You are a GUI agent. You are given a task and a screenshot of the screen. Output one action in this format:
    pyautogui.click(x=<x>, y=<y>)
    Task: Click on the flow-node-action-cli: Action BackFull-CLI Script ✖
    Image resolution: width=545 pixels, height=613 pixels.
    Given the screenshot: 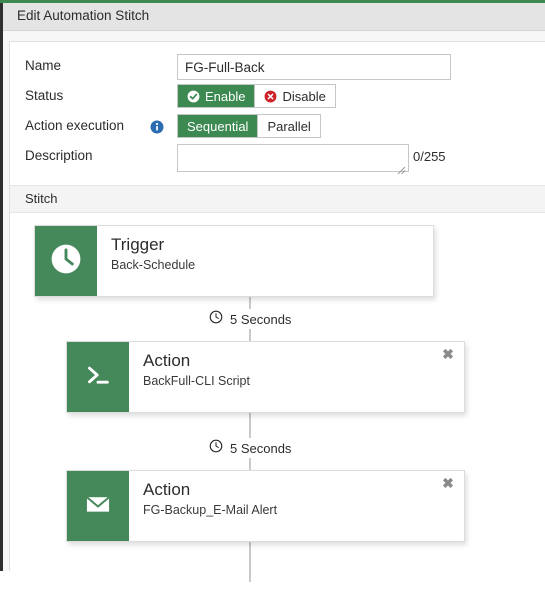 What is the action you would take?
    pyautogui.click(x=265, y=377)
    